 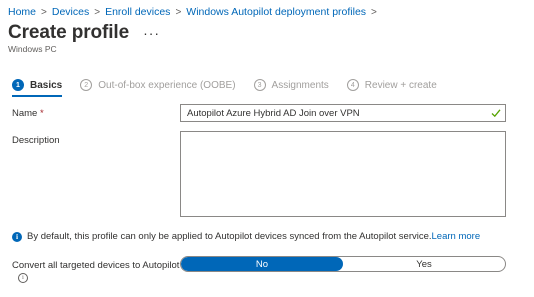 I want to click on toggle-option-no: No, so click(x=262, y=264).